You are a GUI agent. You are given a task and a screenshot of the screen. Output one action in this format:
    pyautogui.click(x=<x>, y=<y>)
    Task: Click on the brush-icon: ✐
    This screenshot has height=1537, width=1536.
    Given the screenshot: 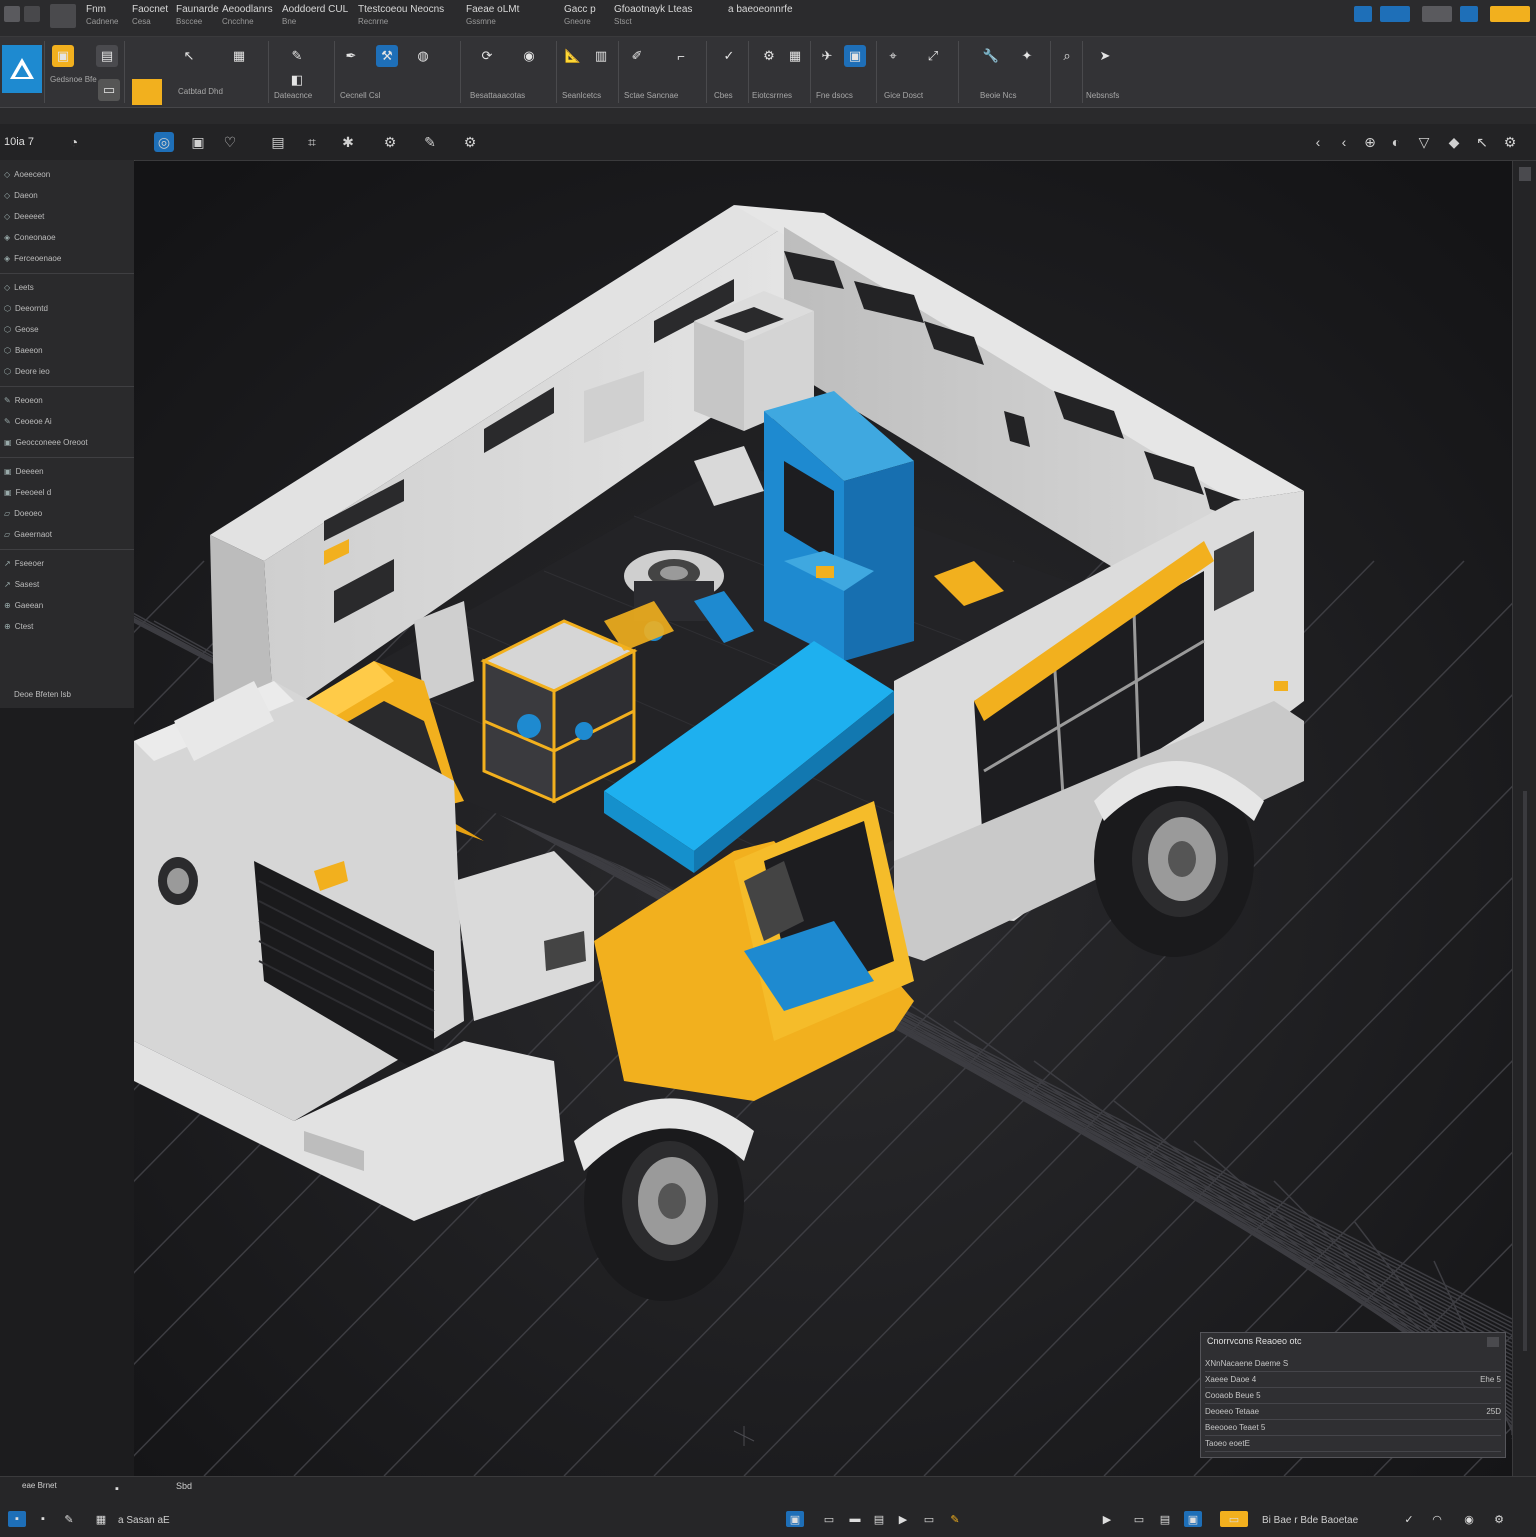 What is the action you would take?
    pyautogui.click(x=637, y=56)
    